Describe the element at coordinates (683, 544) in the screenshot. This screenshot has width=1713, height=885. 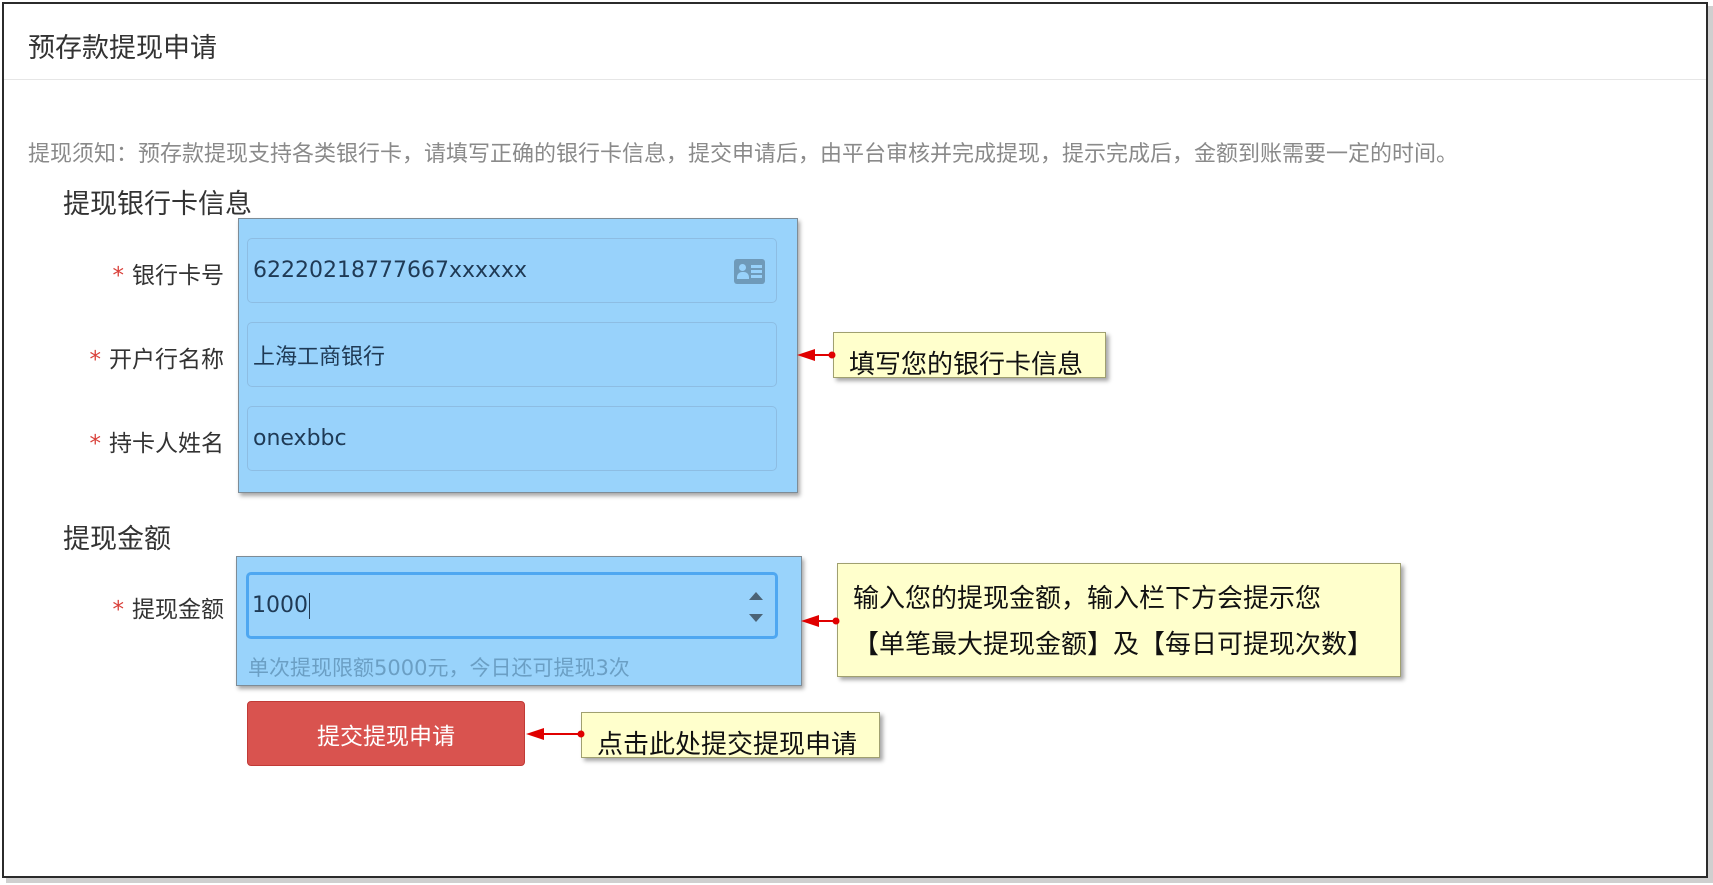
I see `callout-arrows` at that location.